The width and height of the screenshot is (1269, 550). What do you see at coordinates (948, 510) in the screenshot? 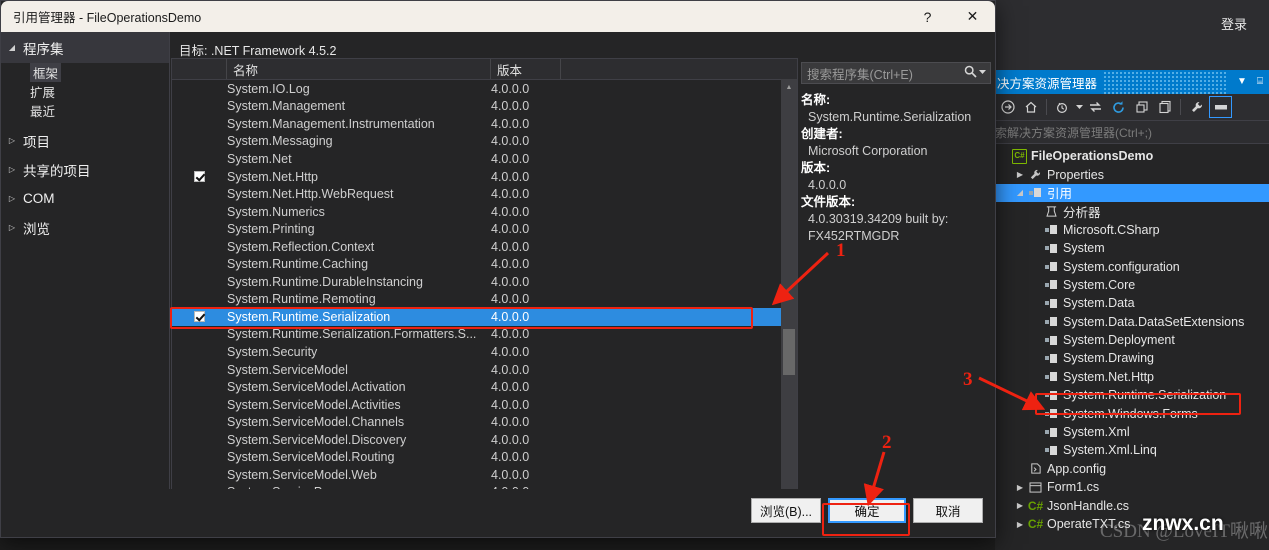
I see `cancel-button: 取消` at bounding box center [948, 510].